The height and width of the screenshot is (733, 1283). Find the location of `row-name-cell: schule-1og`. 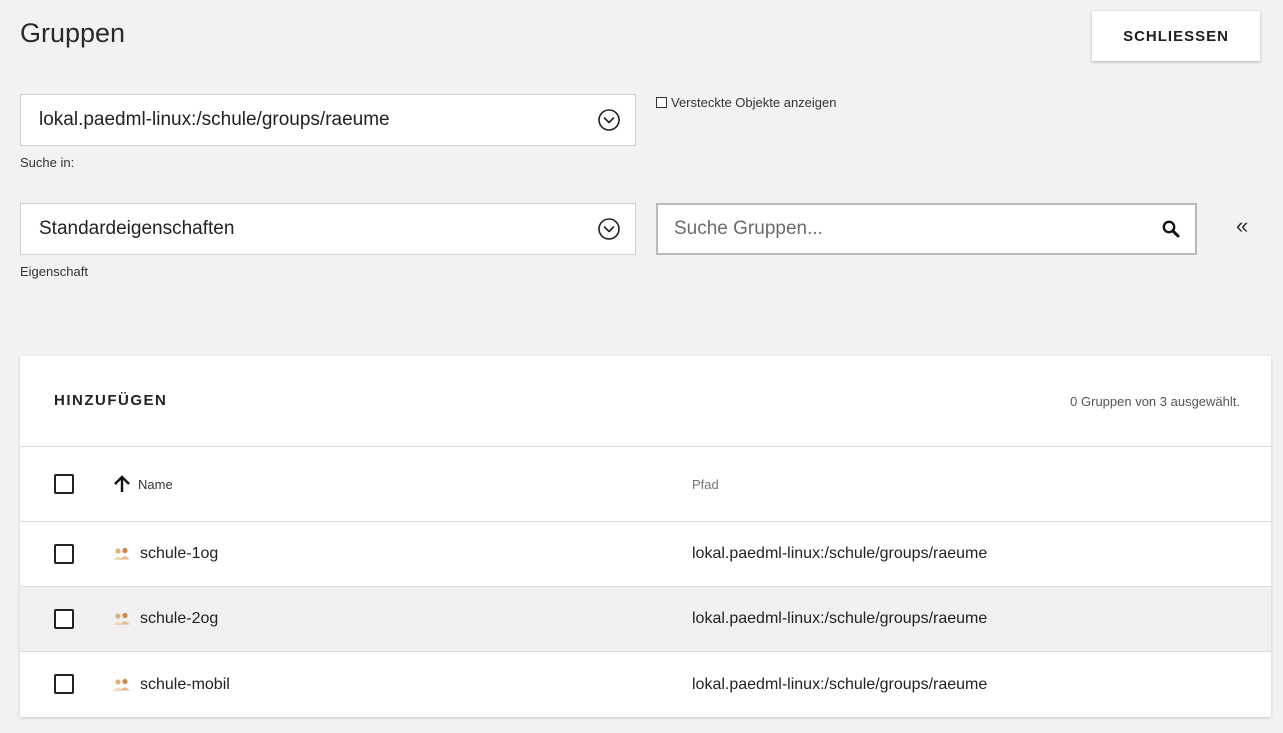

row-name-cell: schule-1og is located at coordinates (165, 554).